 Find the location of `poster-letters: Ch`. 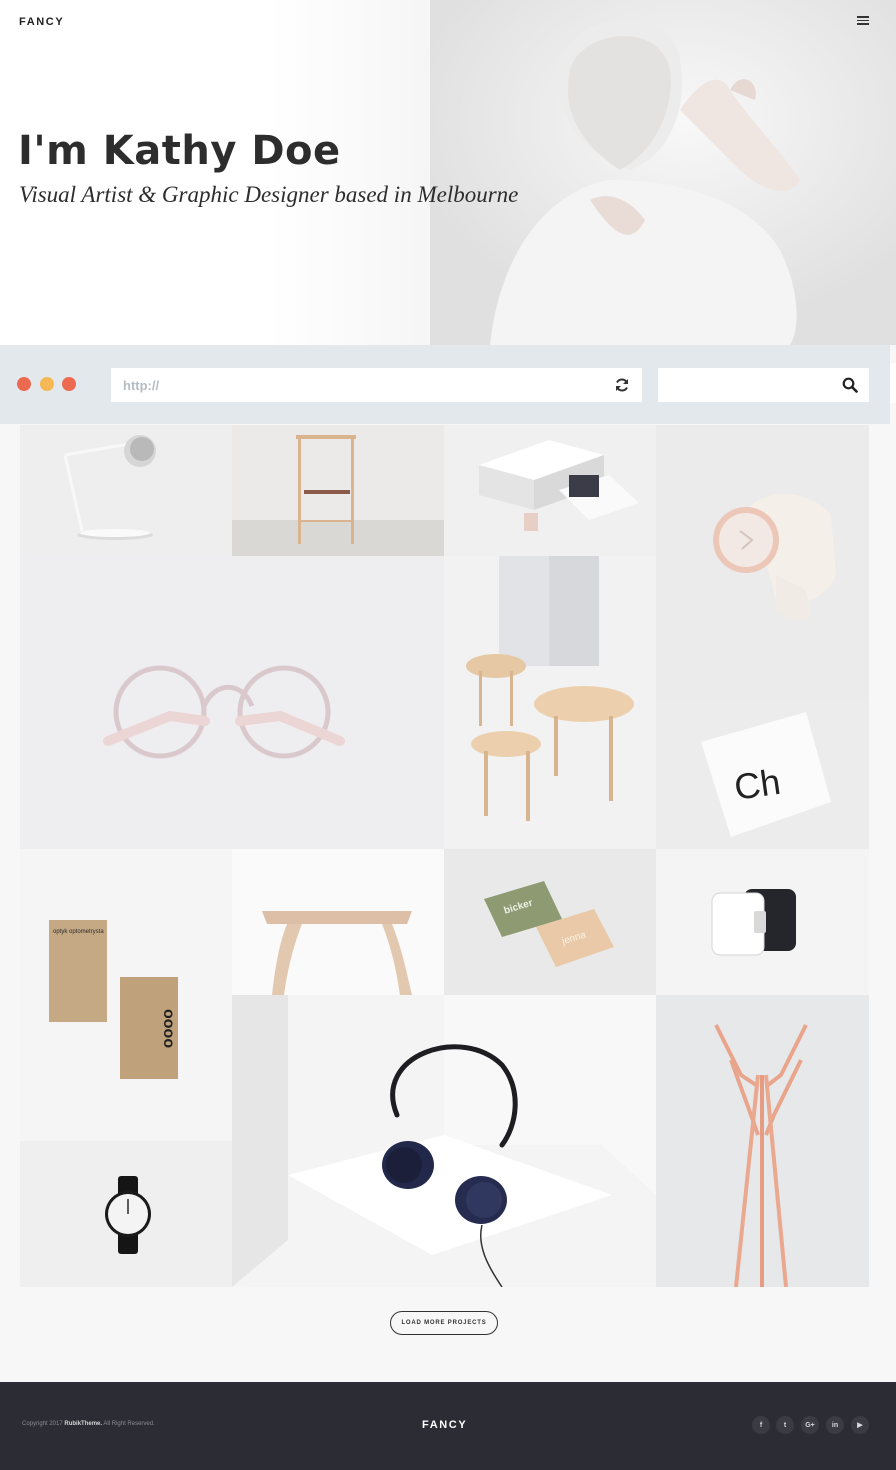

poster-letters: Ch is located at coordinates (757, 784).